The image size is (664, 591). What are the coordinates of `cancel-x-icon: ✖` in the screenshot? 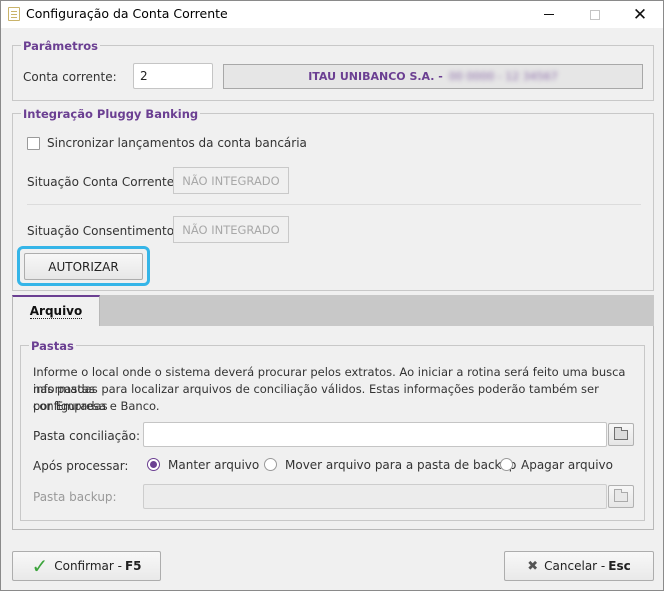 It's located at (533, 566).